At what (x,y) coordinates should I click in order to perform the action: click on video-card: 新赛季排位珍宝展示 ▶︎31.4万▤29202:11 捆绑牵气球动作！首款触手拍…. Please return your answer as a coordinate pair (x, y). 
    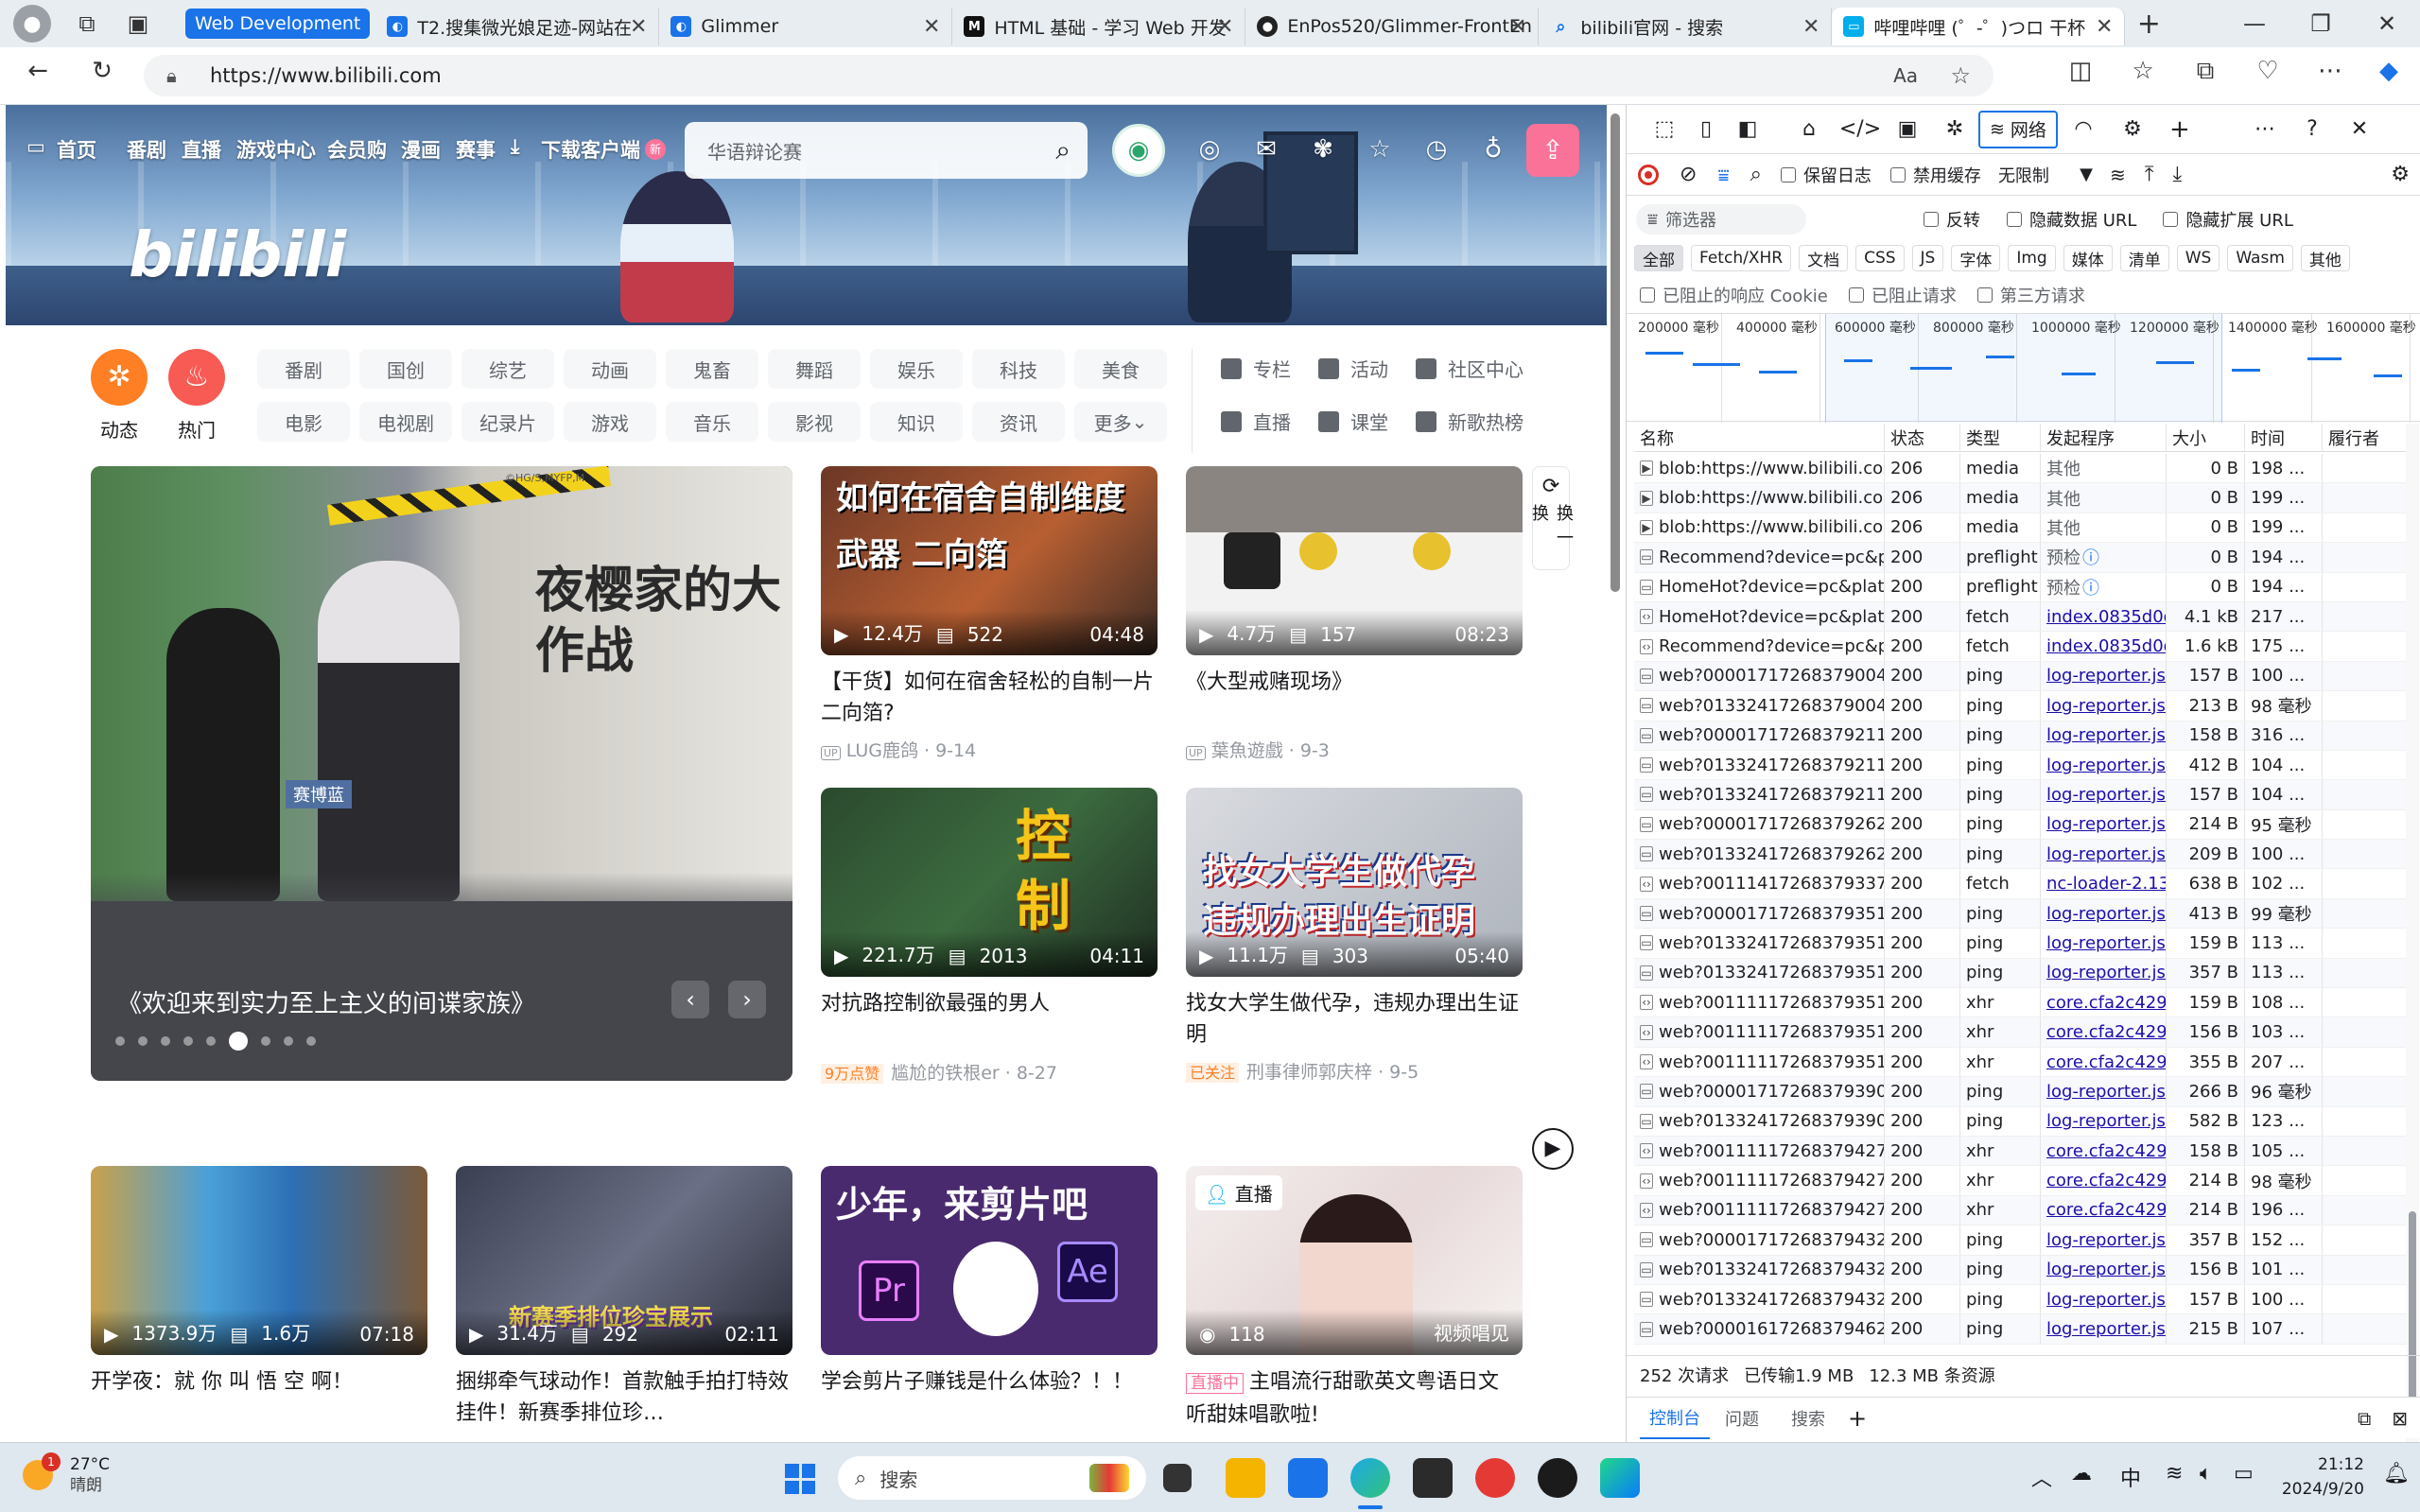
    Looking at the image, I should click on (624, 1297).